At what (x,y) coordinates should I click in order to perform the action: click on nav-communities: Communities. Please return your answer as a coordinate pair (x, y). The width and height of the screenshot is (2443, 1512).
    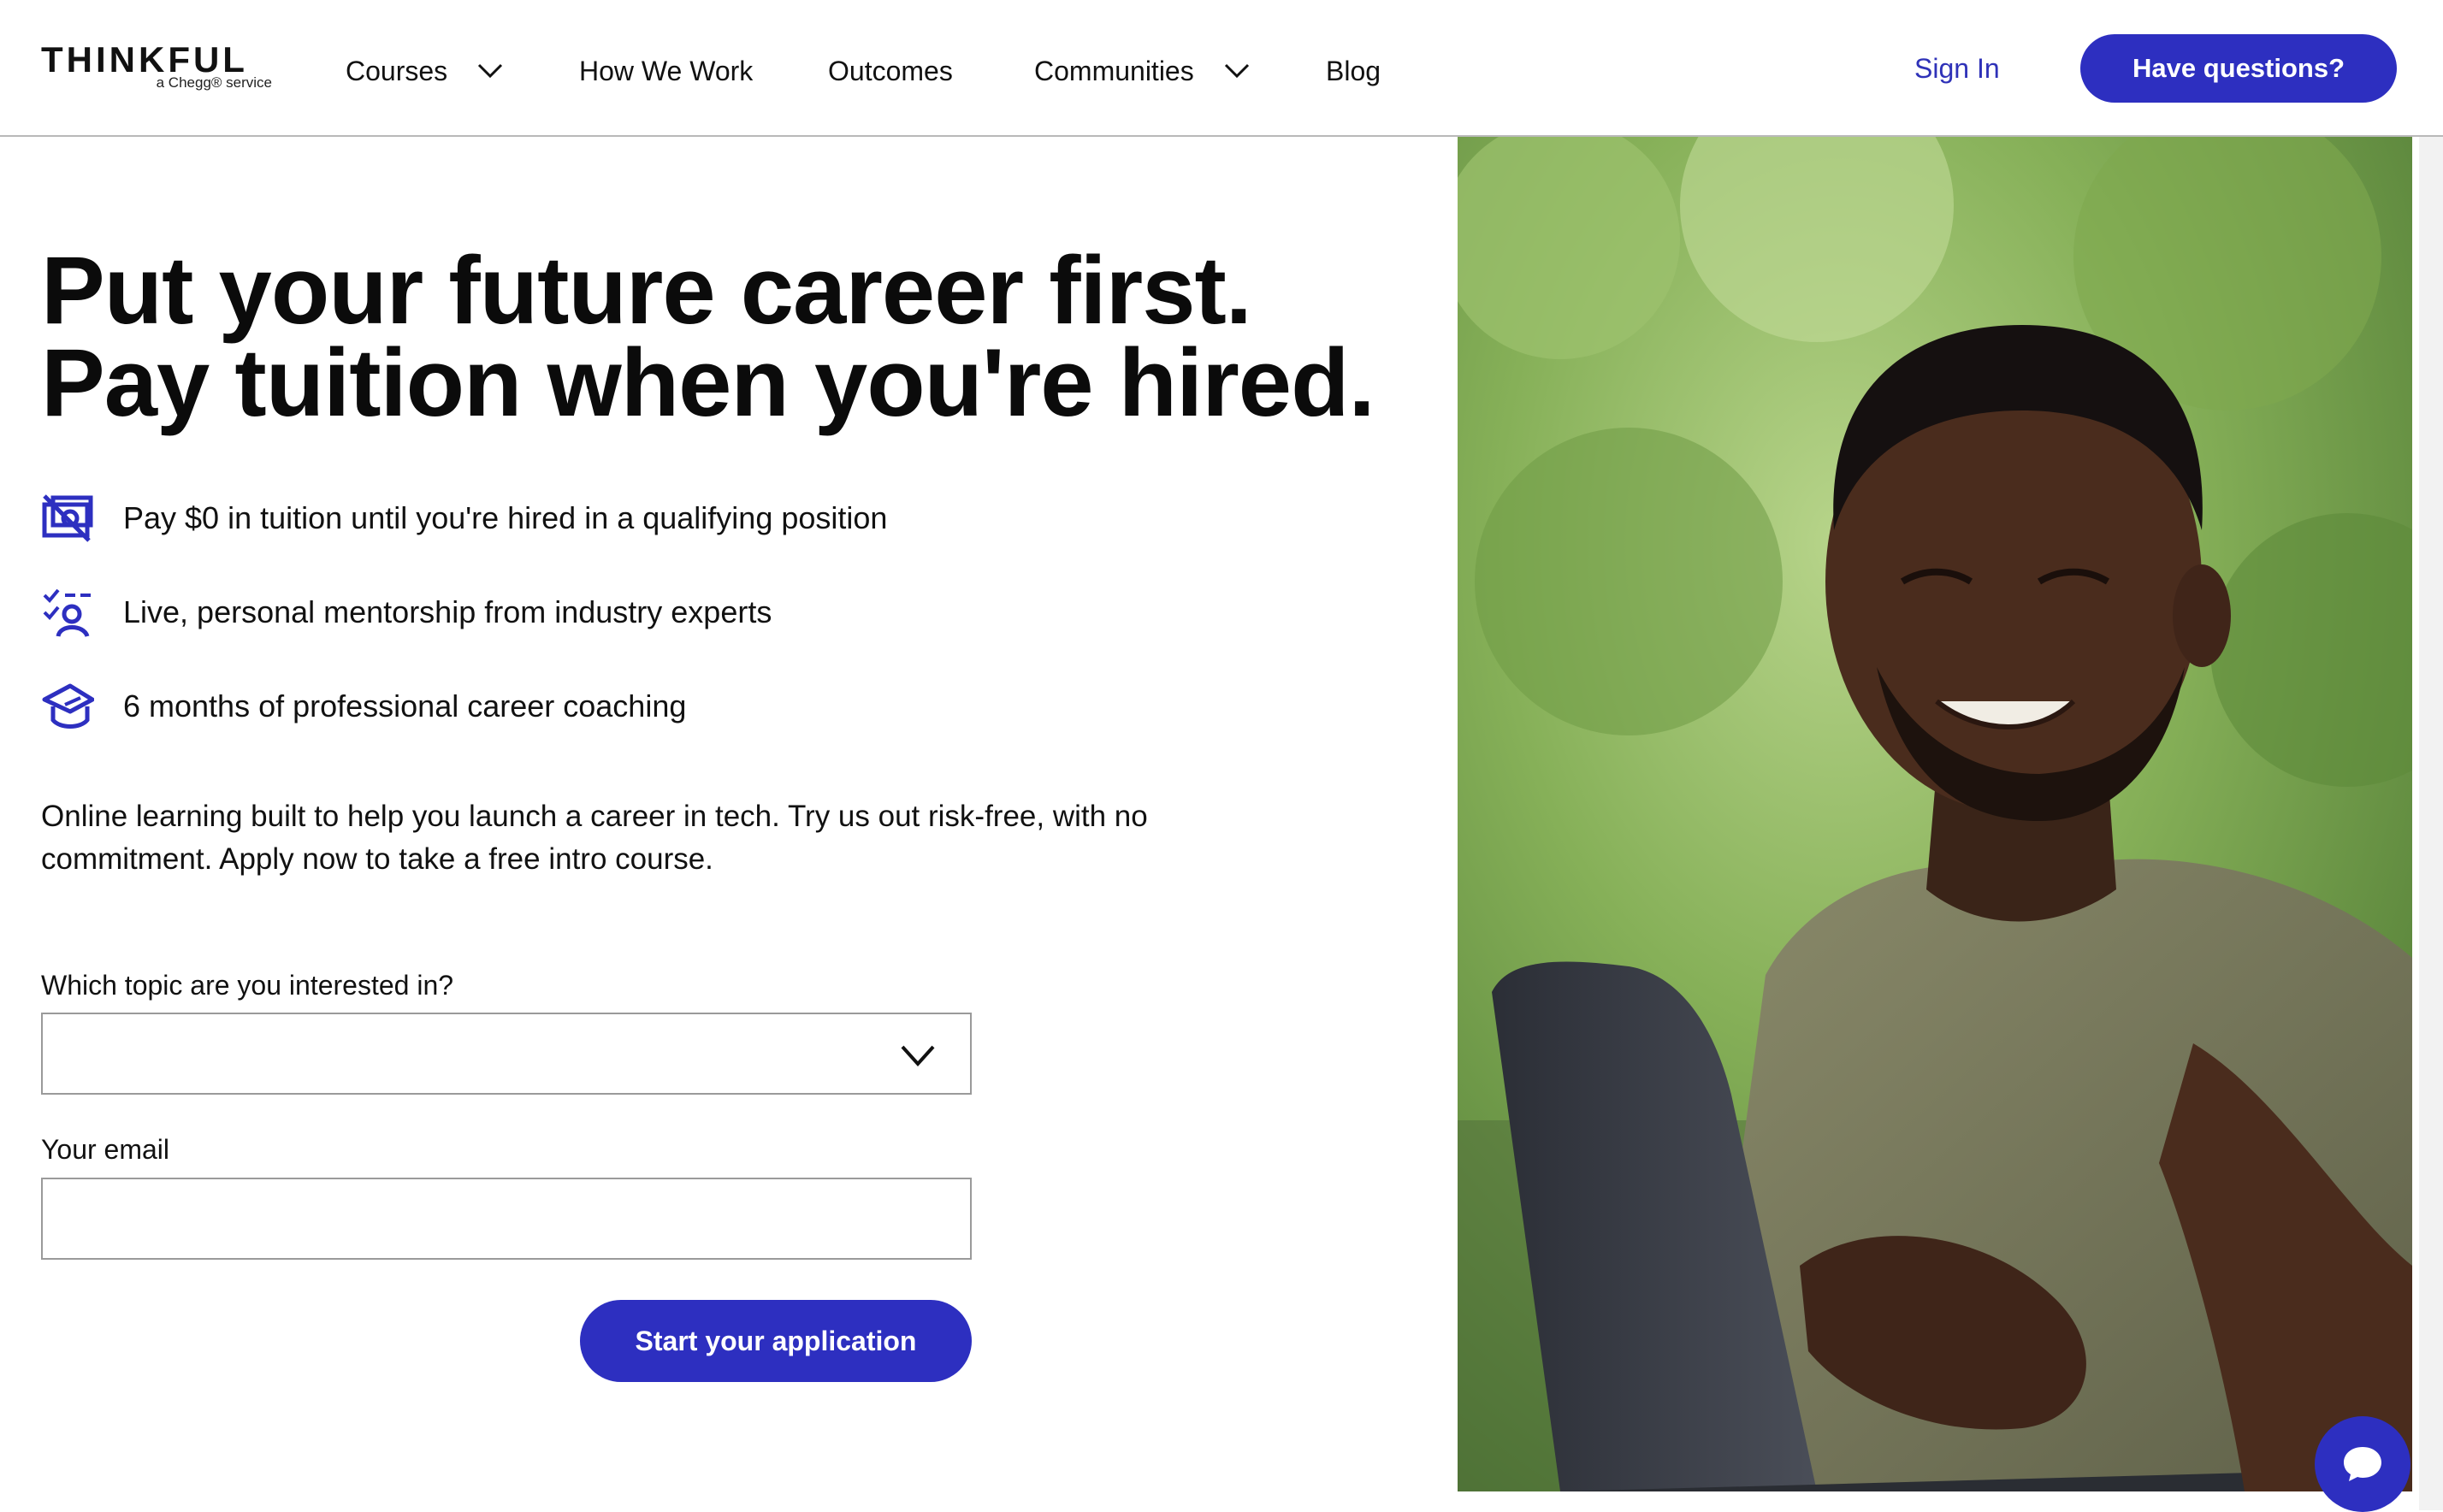
    Looking at the image, I should click on (1142, 68).